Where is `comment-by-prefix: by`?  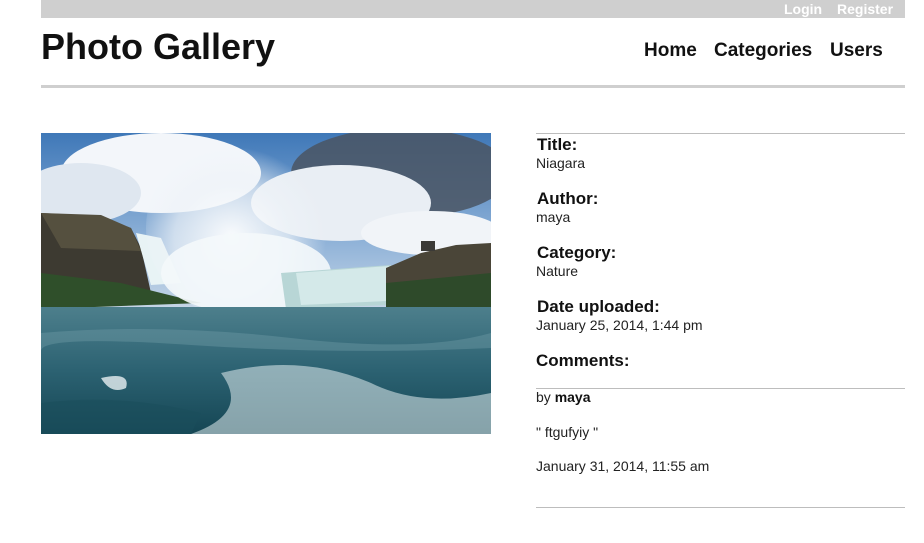 comment-by-prefix: by is located at coordinates (543, 397).